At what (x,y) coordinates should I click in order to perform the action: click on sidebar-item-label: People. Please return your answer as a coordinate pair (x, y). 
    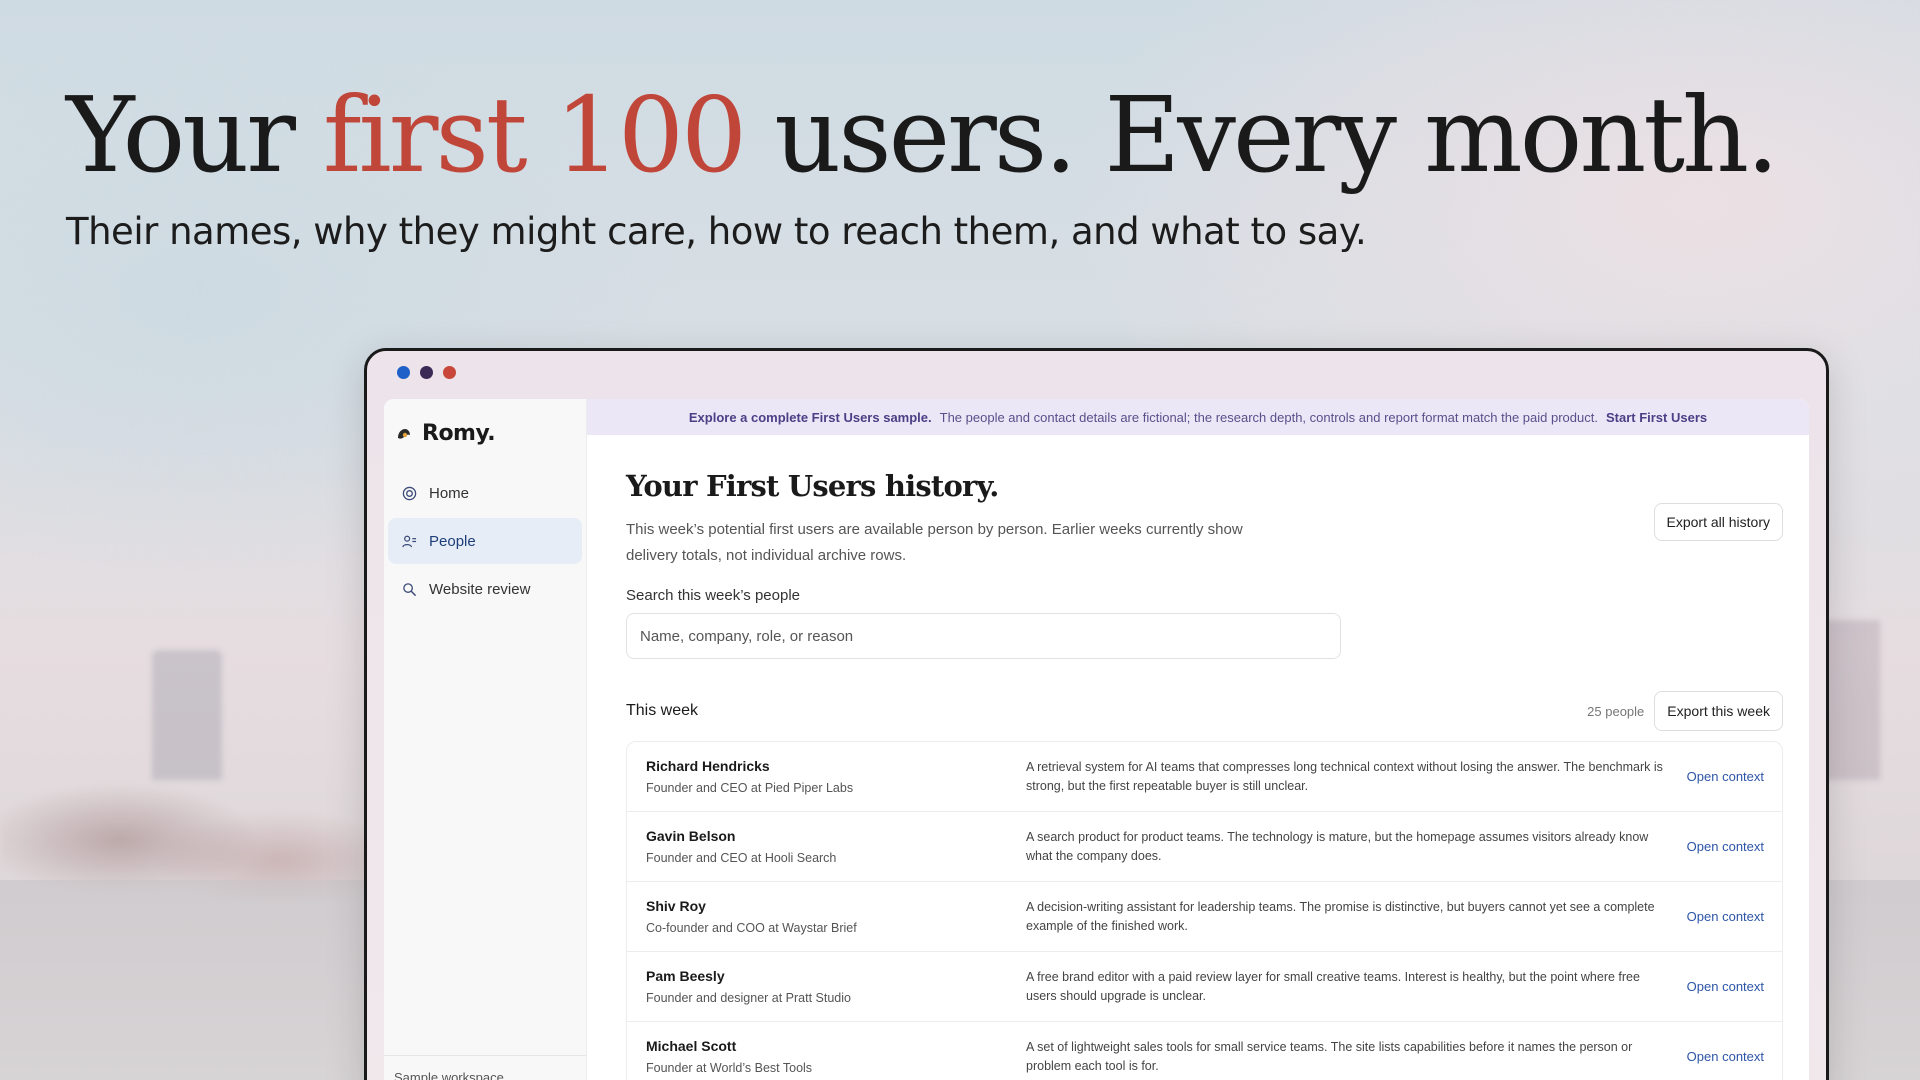
    Looking at the image, I should click on (452, 541).